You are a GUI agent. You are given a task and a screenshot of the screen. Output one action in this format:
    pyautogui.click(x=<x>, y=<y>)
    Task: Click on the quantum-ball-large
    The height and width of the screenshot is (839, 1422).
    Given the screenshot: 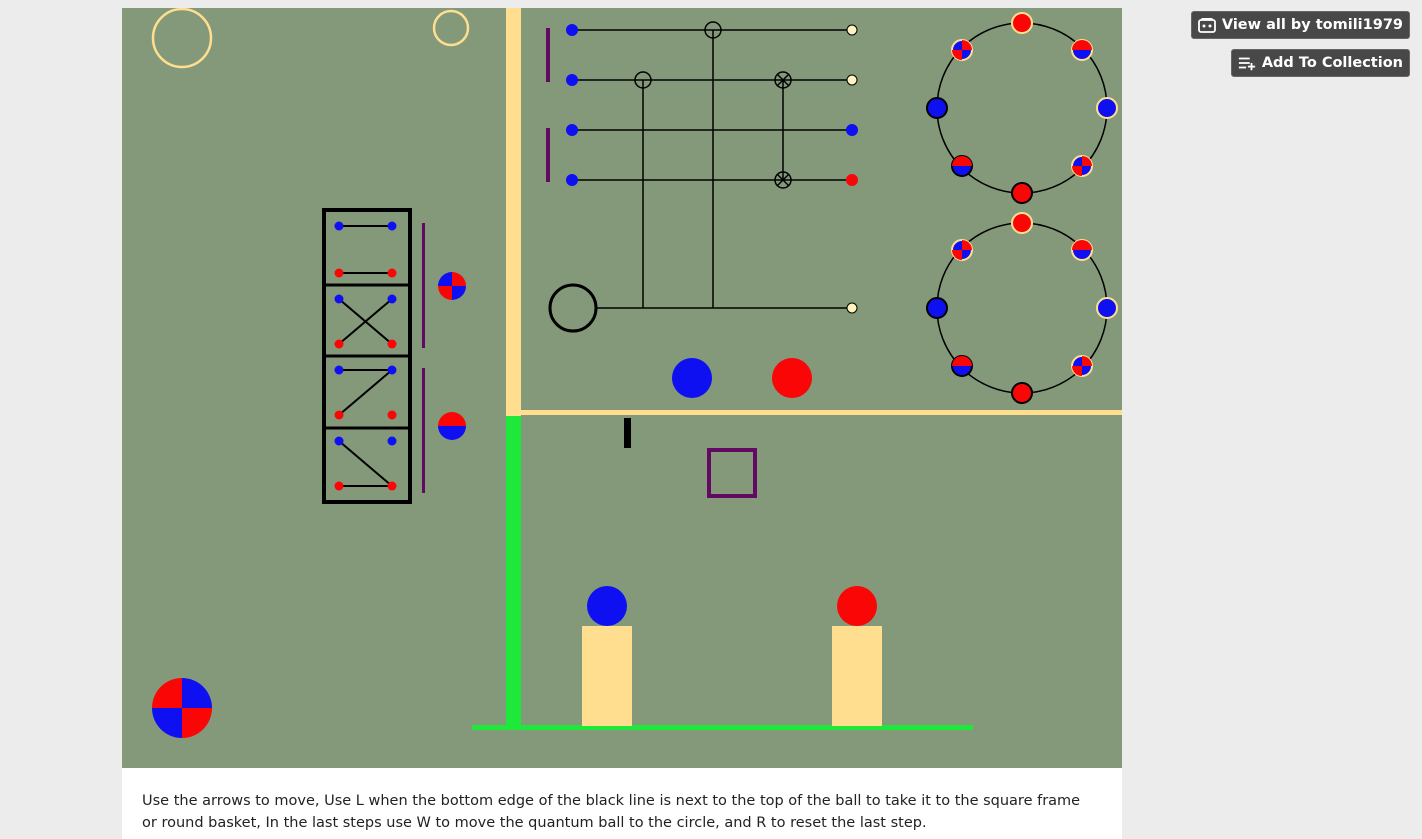 What is the action you would take?
    pyautogui.click(x=182, y=708)
    